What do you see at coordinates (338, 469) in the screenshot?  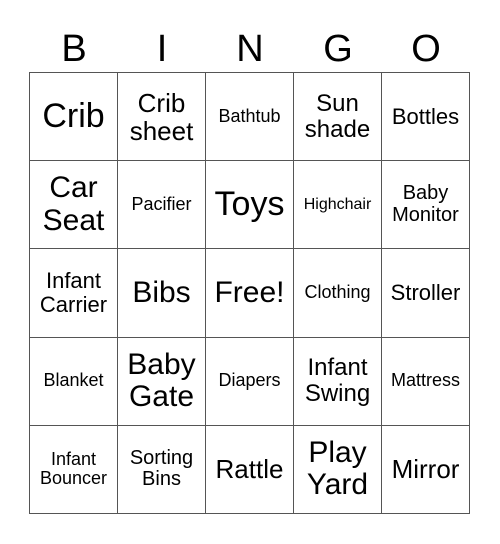 I see `bingo-cell: Play Yard` at bounding box center [338, 469].